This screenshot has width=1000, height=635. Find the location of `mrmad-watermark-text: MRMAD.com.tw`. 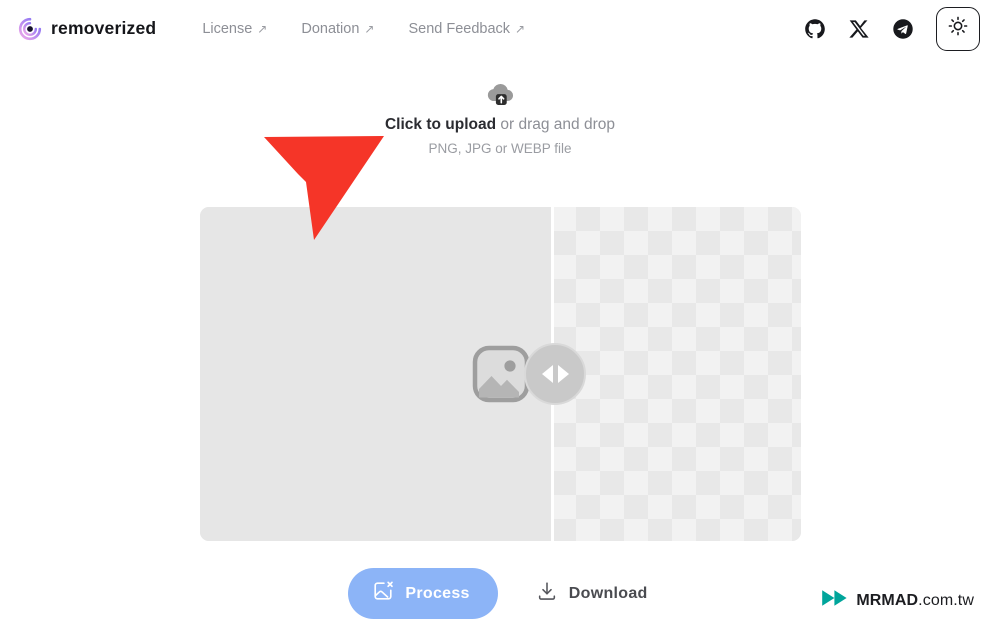

mrmad-watermark-text: MRMAD.com.tw is located at coordinates (915, 601).